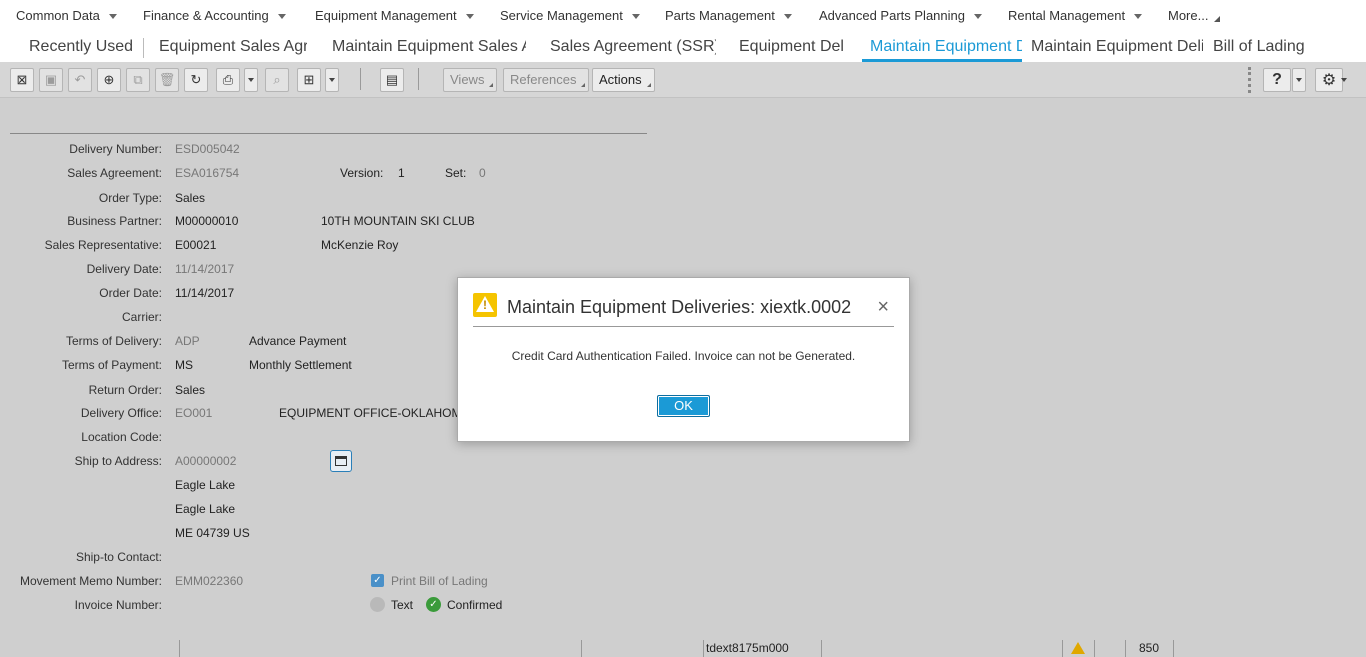 The image size is (1366, 657). Describe the element at coordinates (1344, 80) in the screenshot. I see `settings-dropdown-icon` at that location.